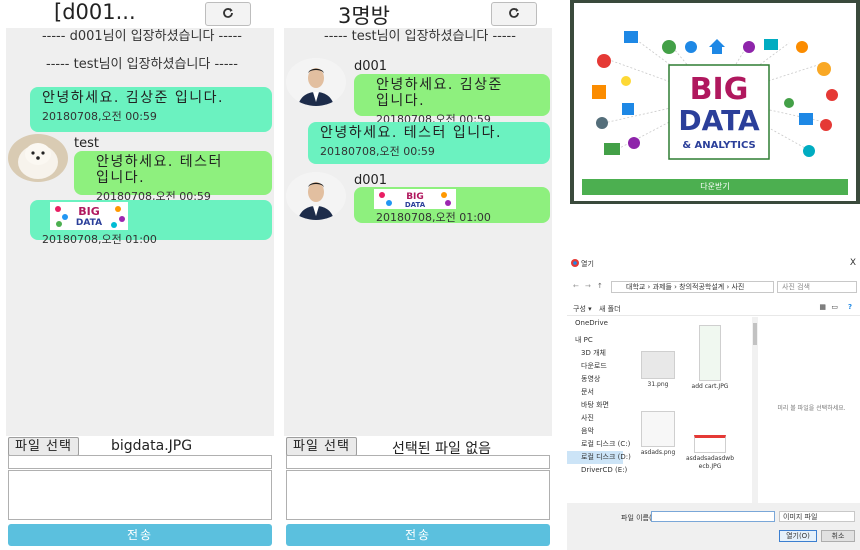 Image resolution: width=860 pixels, height=550 pixels. I want to click on file-name: add cart.JPG, so click(710, 386).